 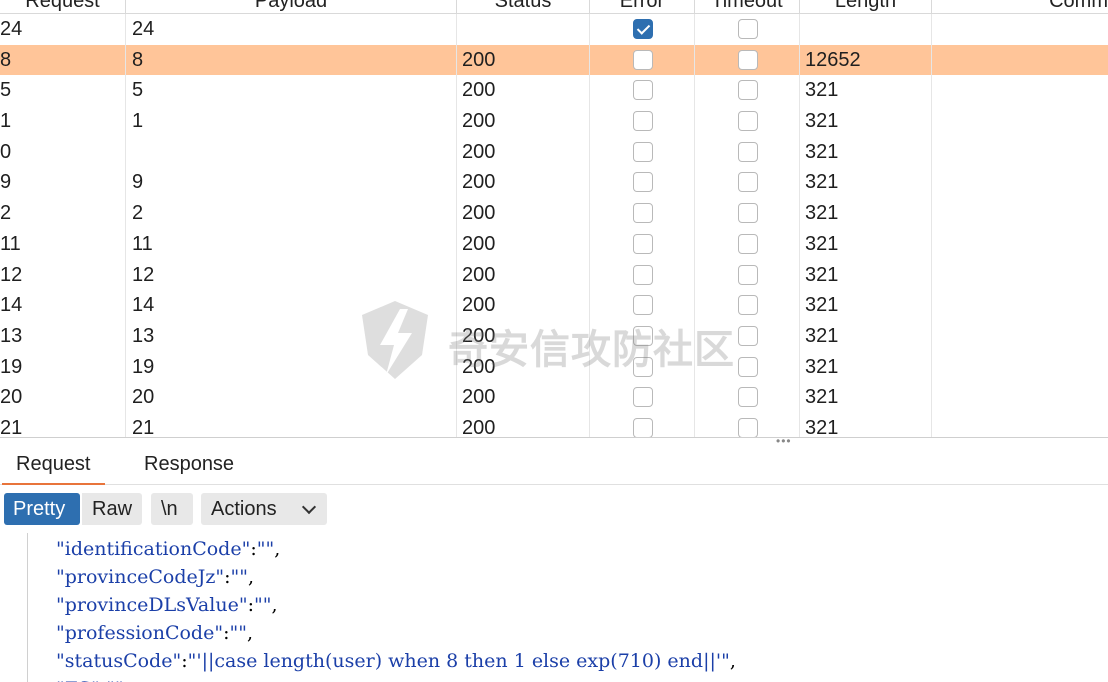 What do you see at coordinates (291, 7) in the screenshot?
I see `column-header-payload: Payload` at bounding box center [291, 7].